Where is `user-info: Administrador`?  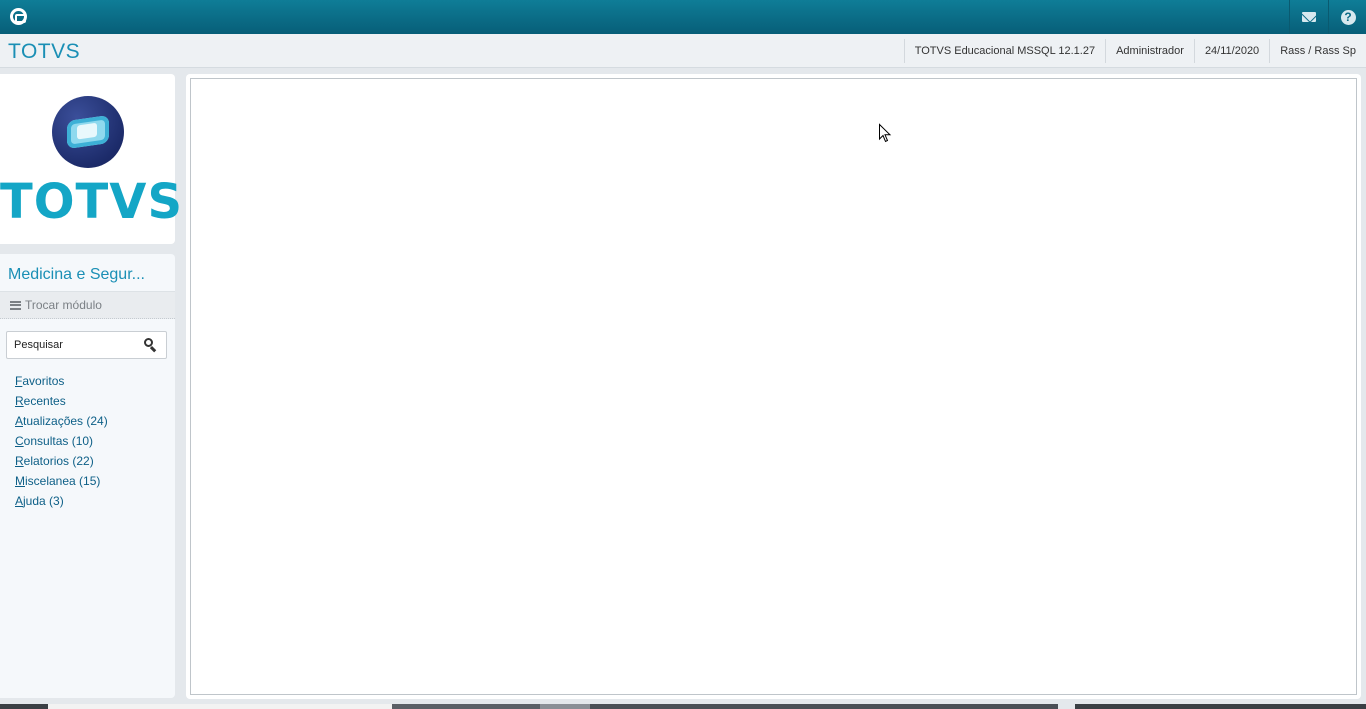 user-info: Administrador is located at coordinates (1149, 51).